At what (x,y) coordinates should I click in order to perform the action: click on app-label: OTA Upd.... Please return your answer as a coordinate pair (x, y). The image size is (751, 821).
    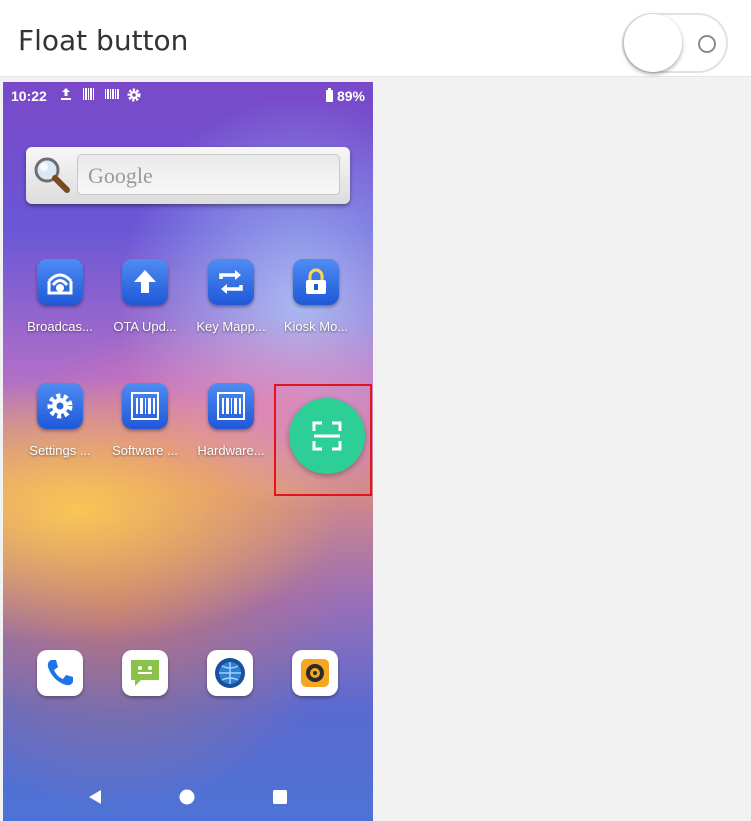
    Looking at the image, I should click on (145, 326).